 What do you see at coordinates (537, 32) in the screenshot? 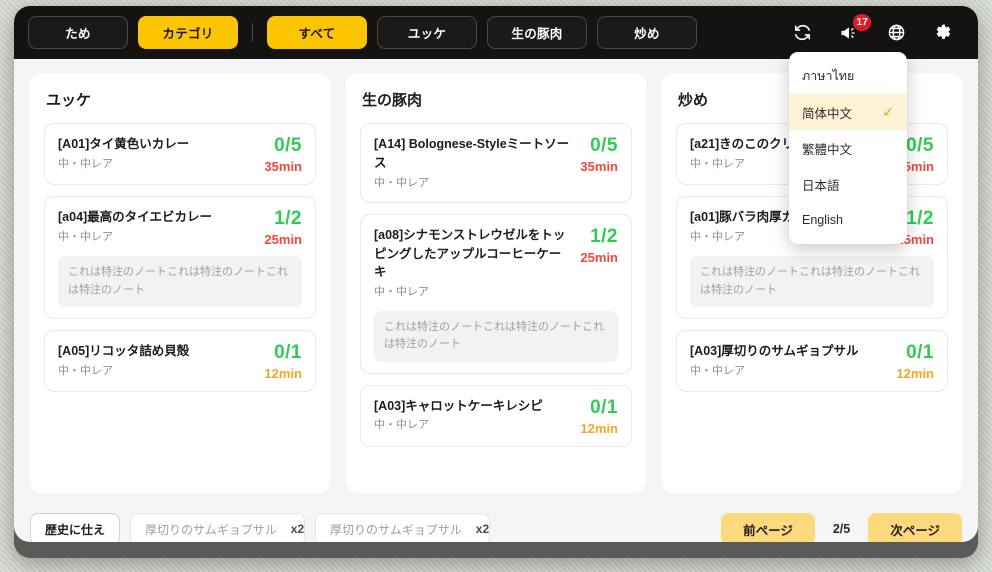
I see `filter-btn-raw-pork: 生の豚肉` at bounding box center [537, 32].